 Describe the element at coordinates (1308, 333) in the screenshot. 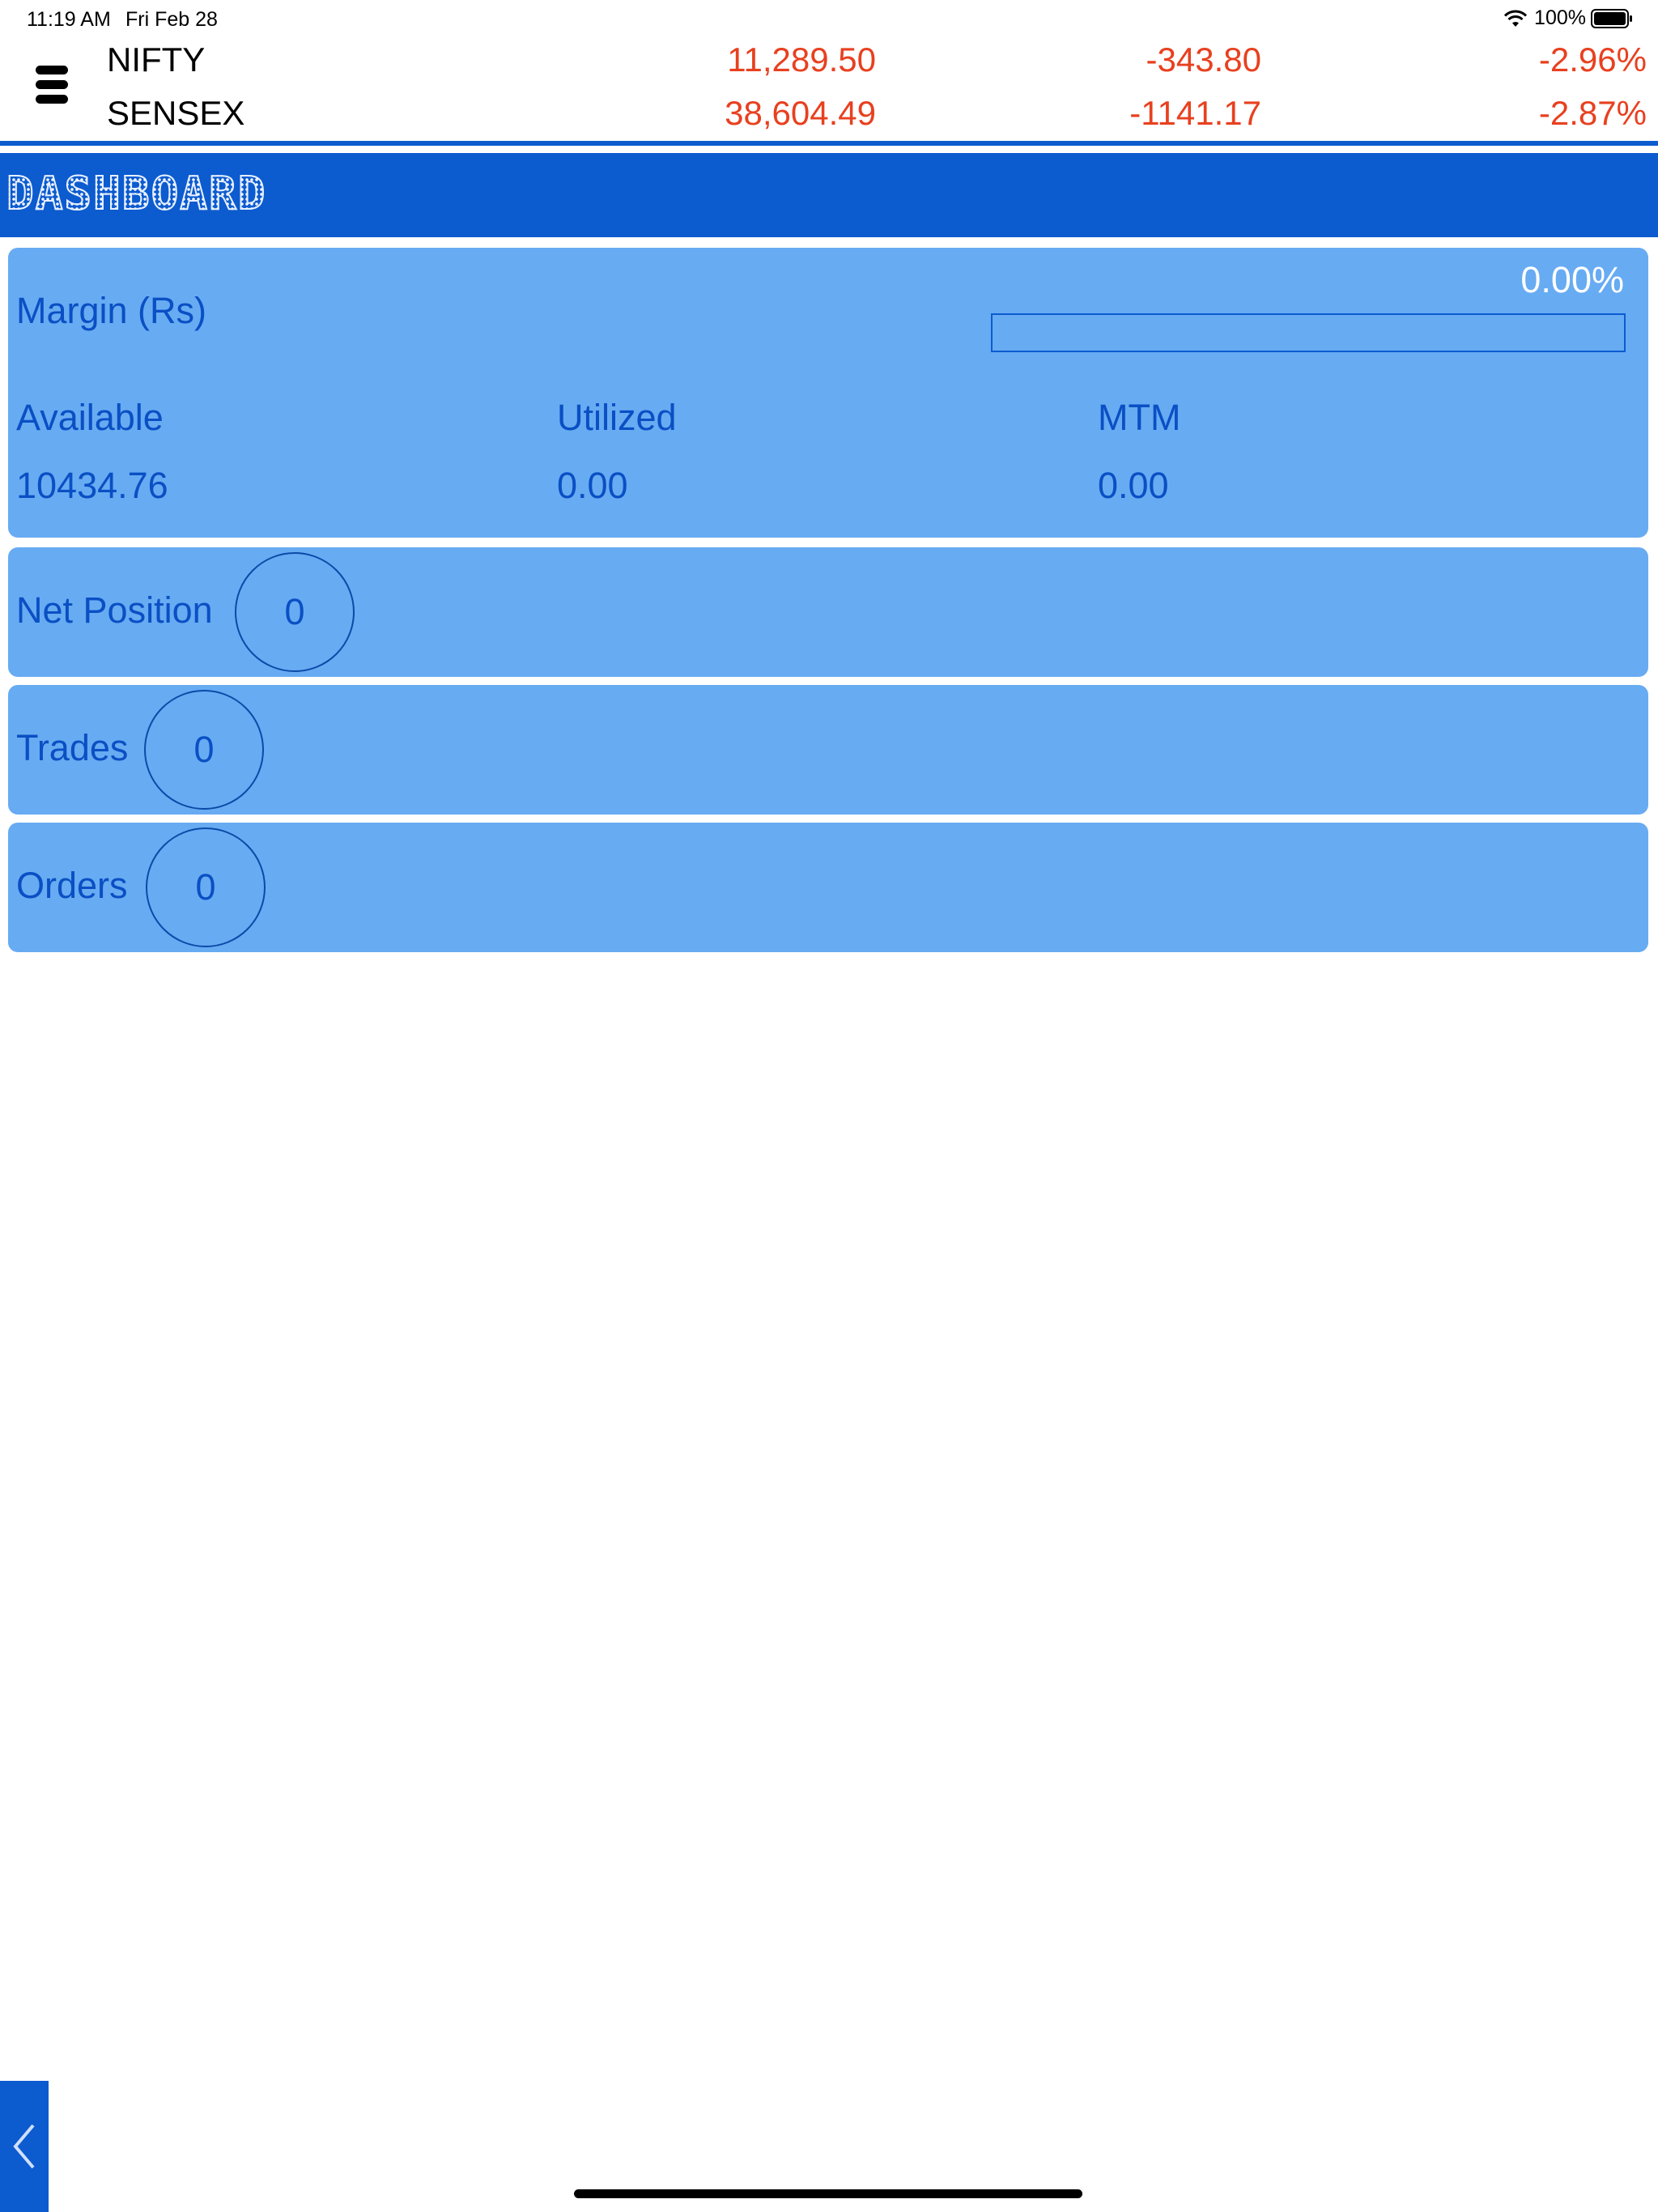

I see `margin-progress-bar` at that location.